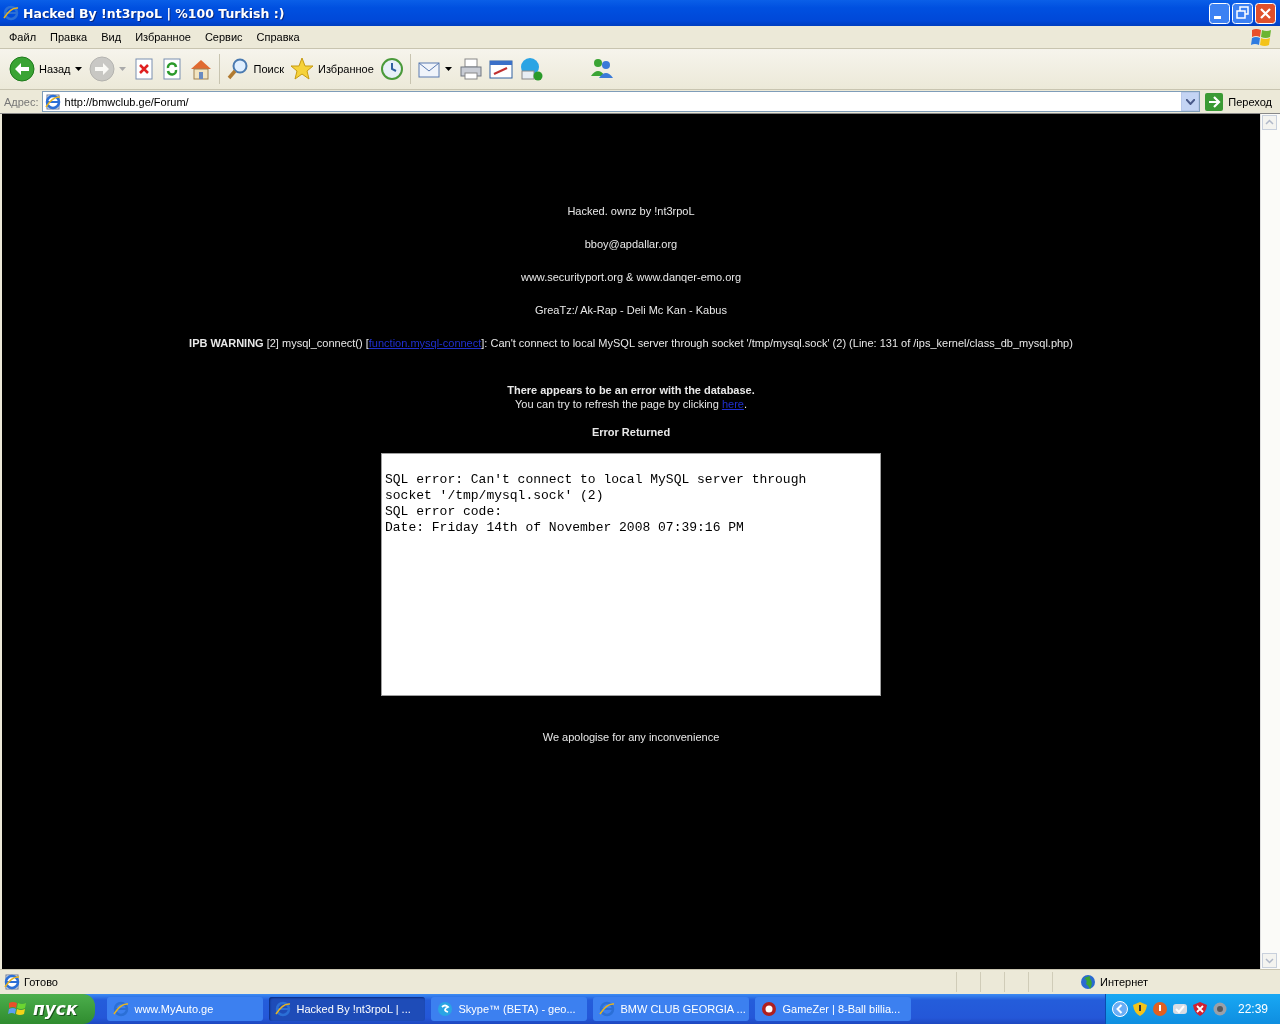 This screenshot has height=1024, width=1280. What do you see at coordinates (154, 13) in the screenshot?
I see `window-title: Hacked By !nt3rpoL | %100 Turkish :)` at bounding box center [154, 13].